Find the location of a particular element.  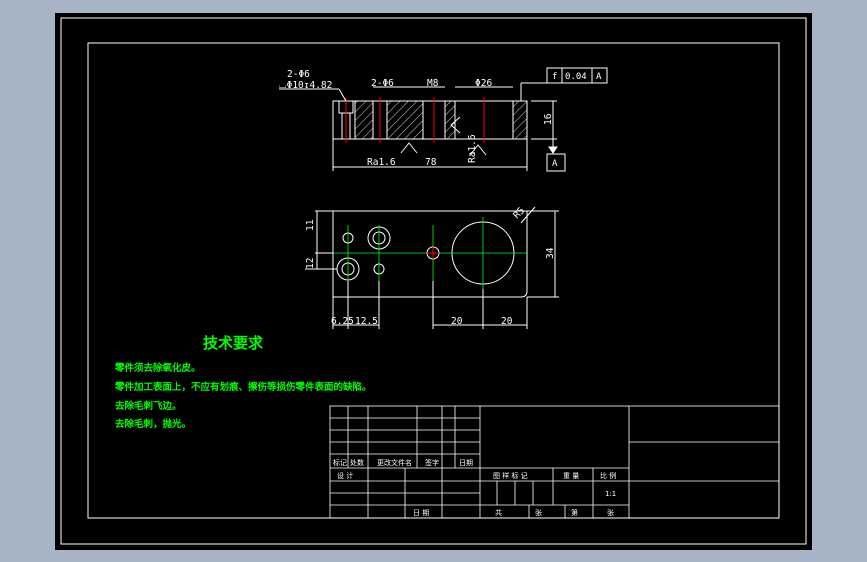

requirement-line-2: 零件加工表面上，不应有划痕、擦伤等损伤零件表面的缺陷。 is located at coordinates (243, 387).